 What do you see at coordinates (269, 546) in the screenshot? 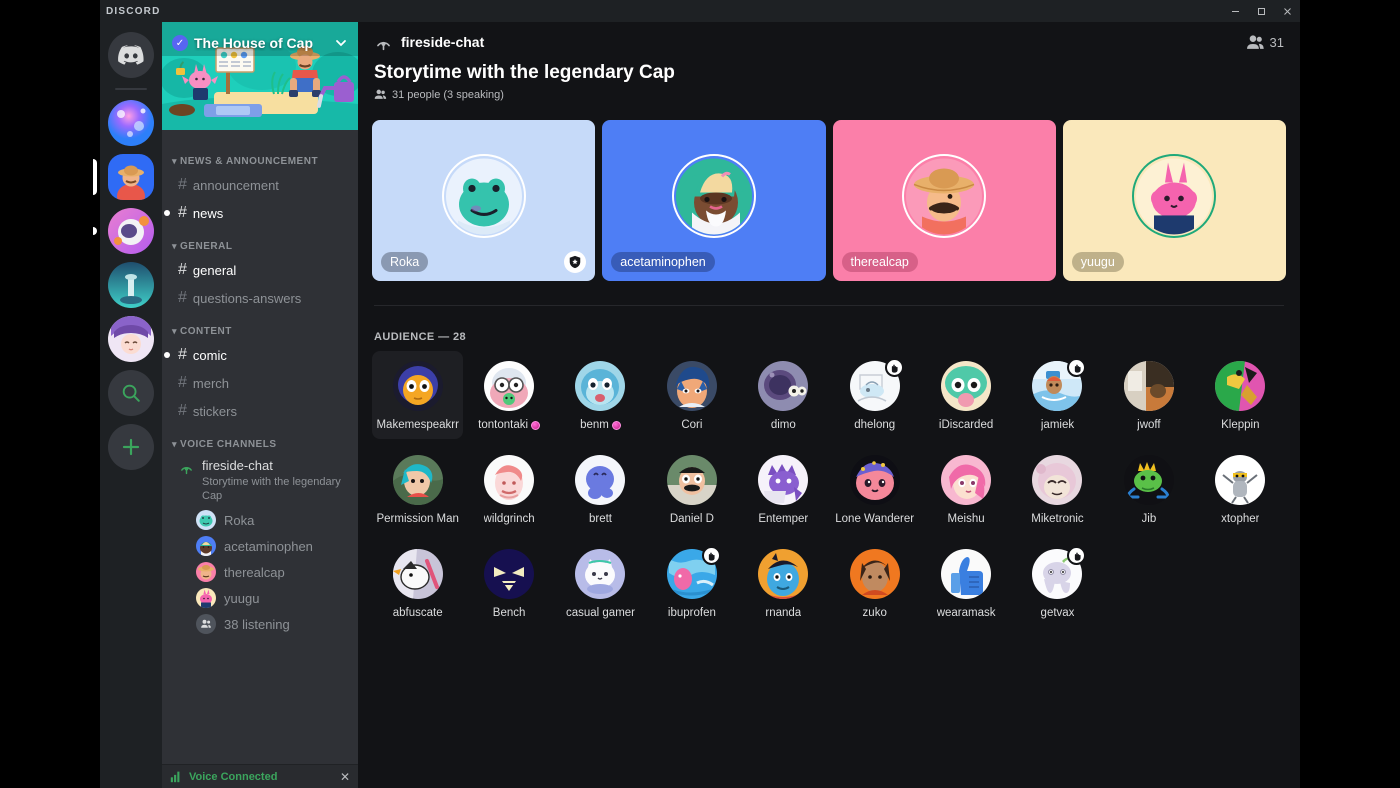
I see `voice-member-acetaminophen: acetaminophen` at bounding box center [269, 546].